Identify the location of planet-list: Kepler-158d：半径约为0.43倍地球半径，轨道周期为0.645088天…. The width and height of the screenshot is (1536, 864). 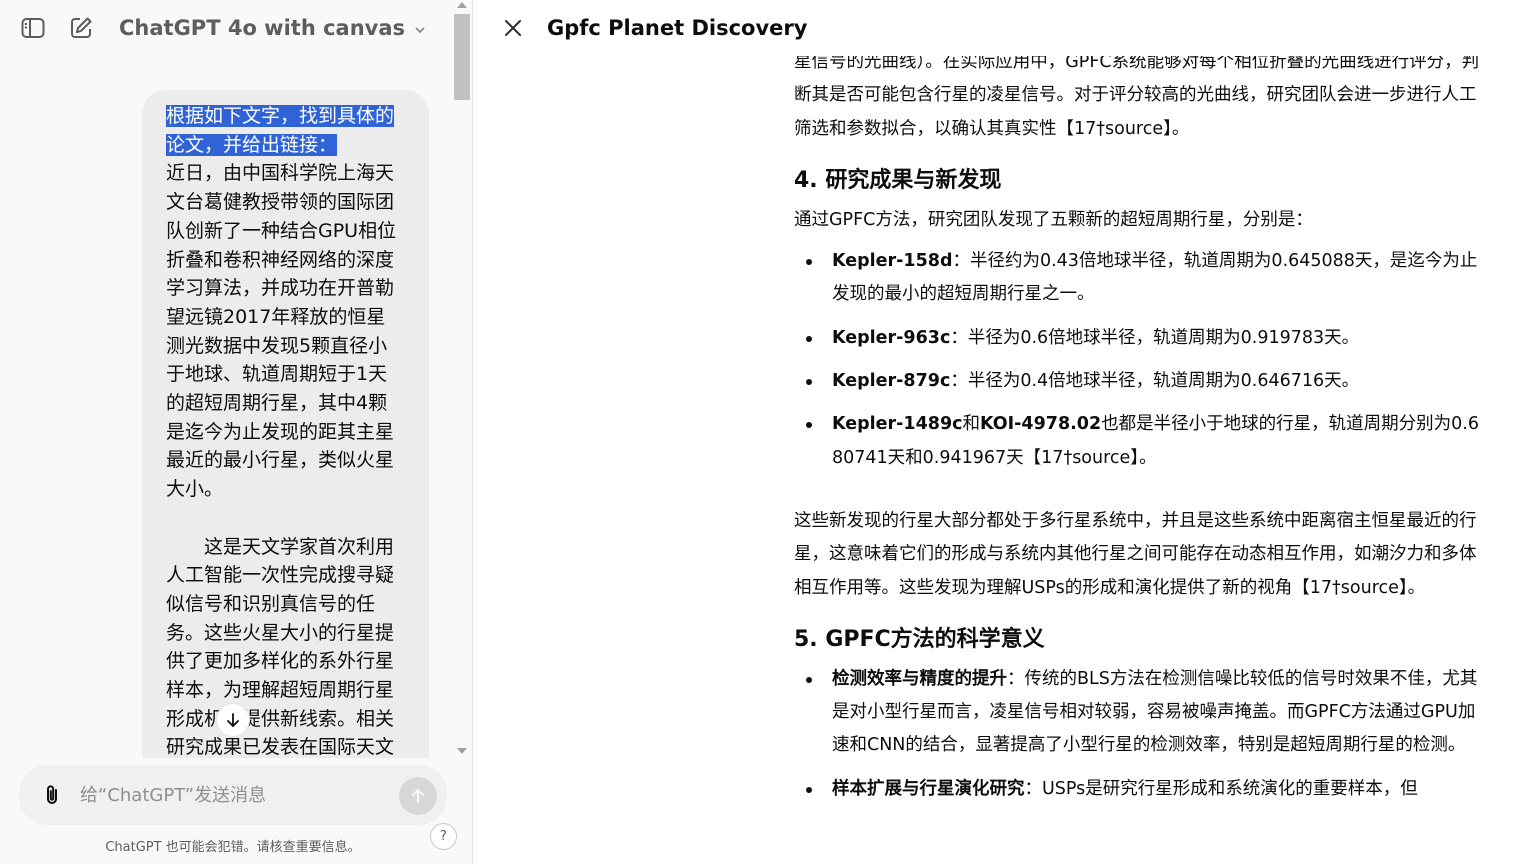
(1141, 360).